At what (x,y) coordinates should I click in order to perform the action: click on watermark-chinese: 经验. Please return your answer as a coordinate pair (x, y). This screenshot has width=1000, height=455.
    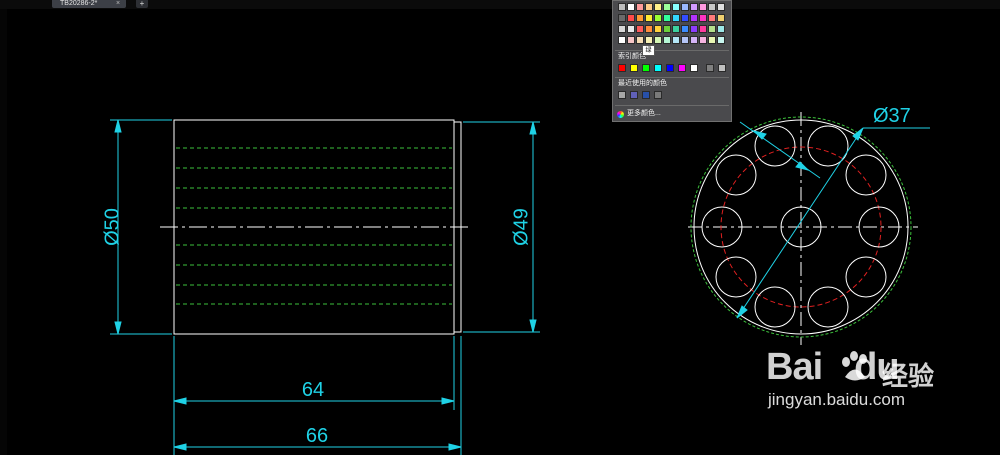
    Looking at the image, I should click on (908, 376).